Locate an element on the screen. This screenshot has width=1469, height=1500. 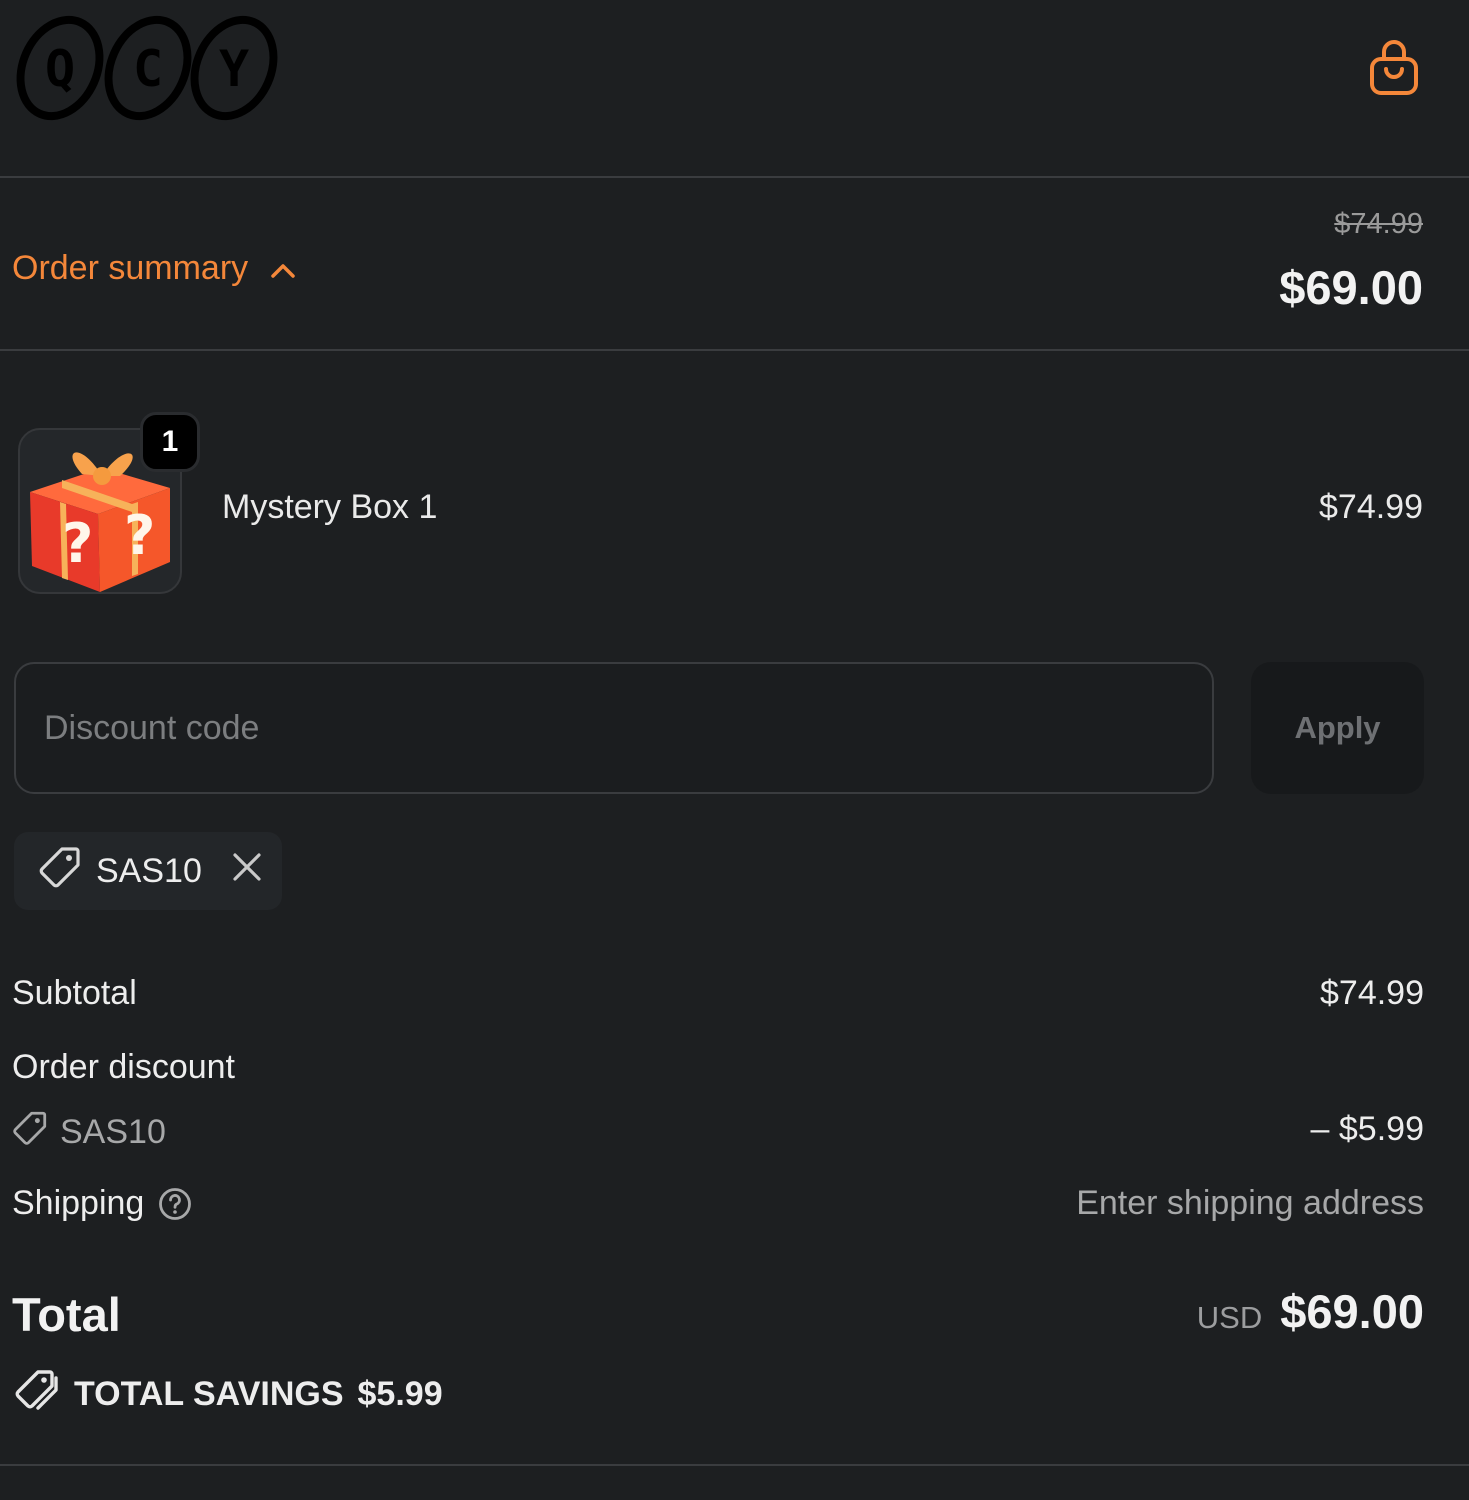
cart-button is located at coordinates (1394, 70).